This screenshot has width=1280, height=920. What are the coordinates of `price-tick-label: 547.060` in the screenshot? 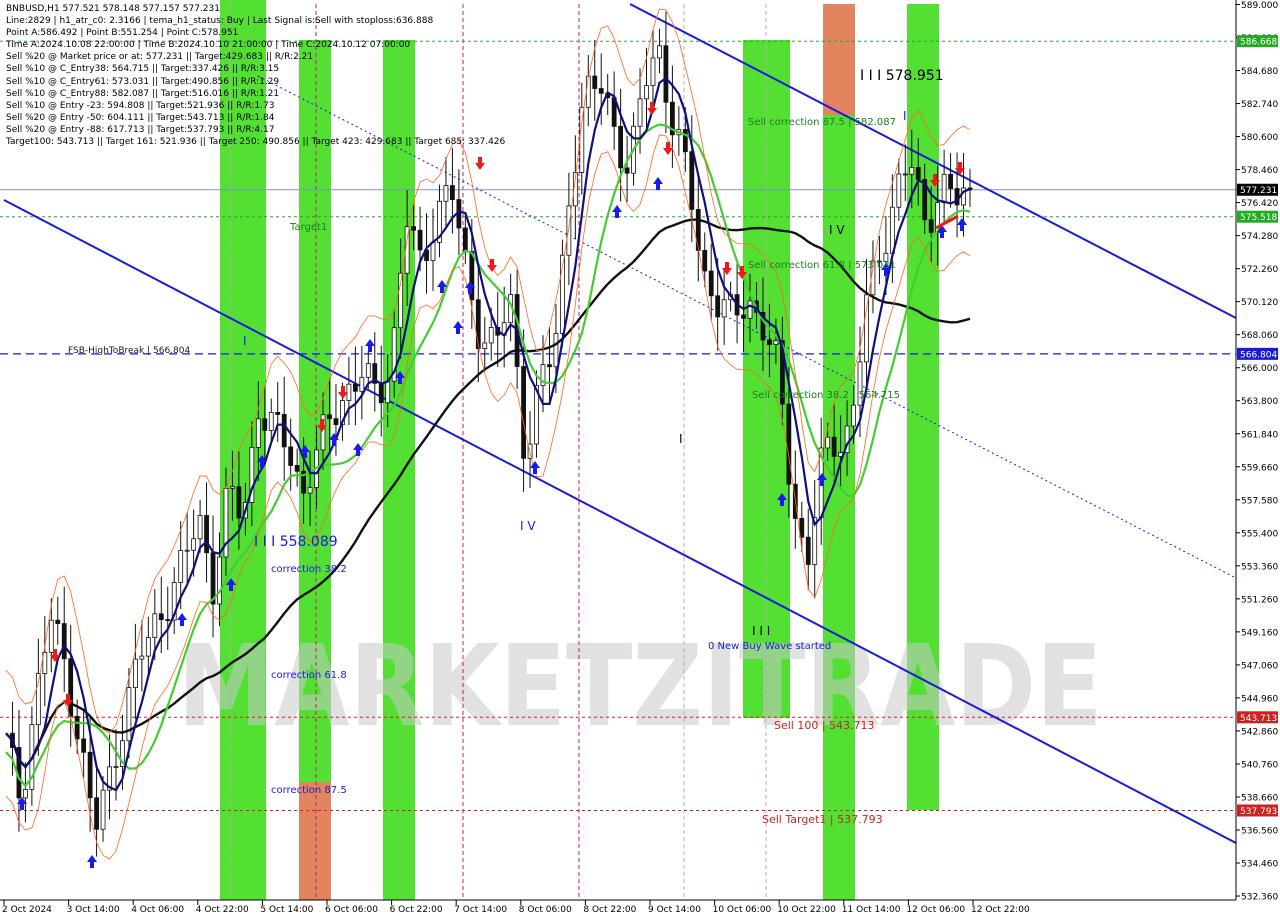 It's located at (1259, 666).